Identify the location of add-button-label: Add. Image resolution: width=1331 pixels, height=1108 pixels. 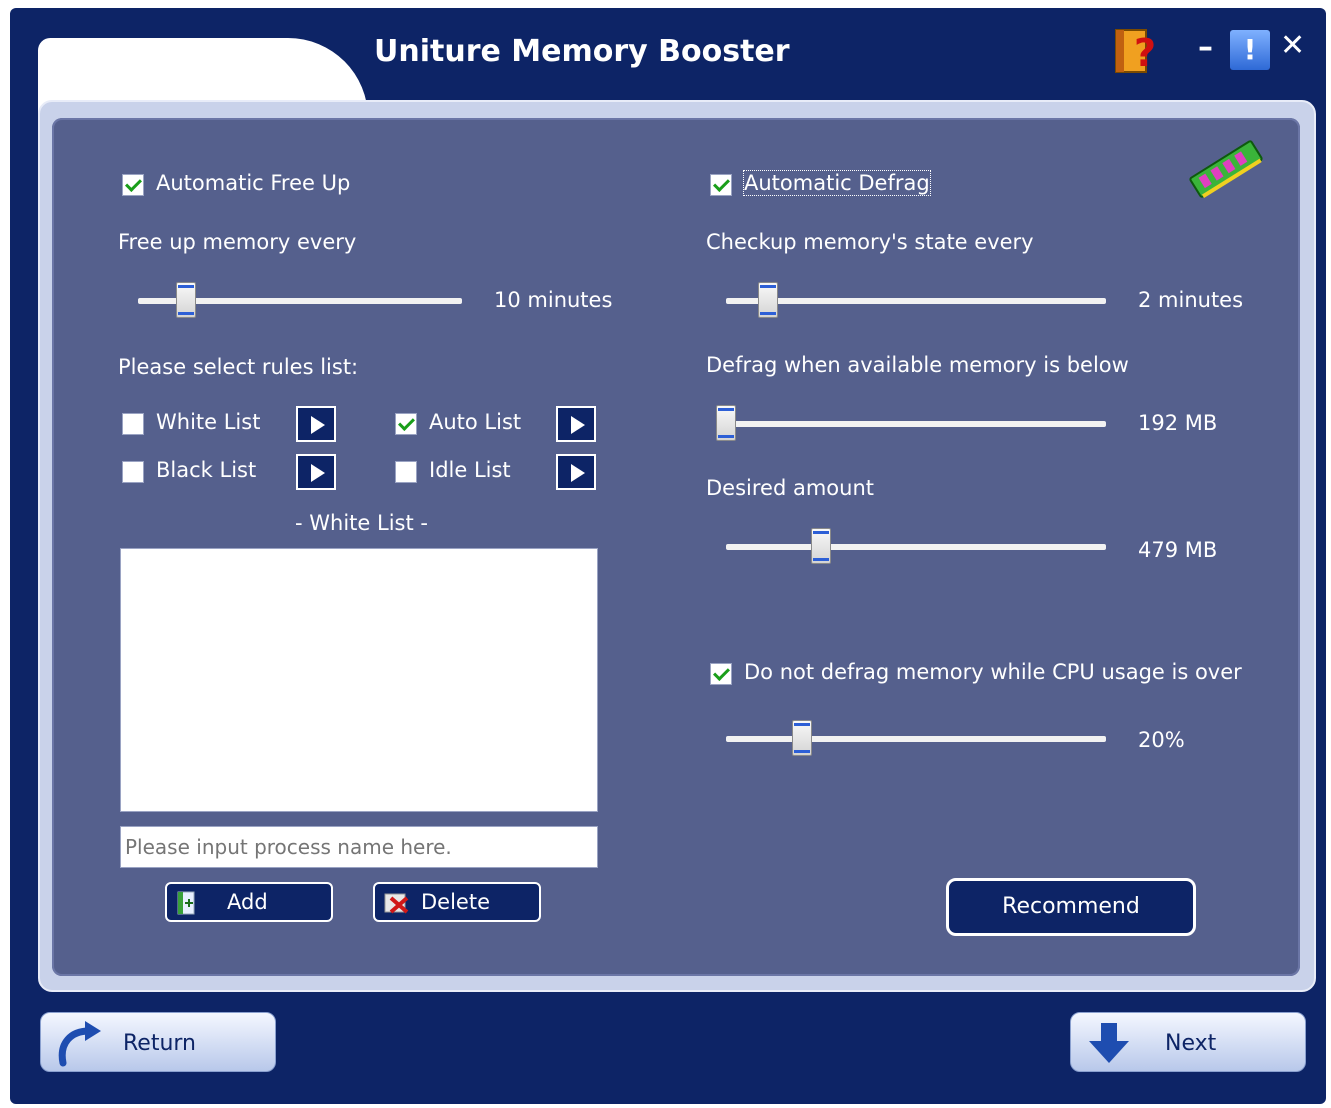
(247, 902).